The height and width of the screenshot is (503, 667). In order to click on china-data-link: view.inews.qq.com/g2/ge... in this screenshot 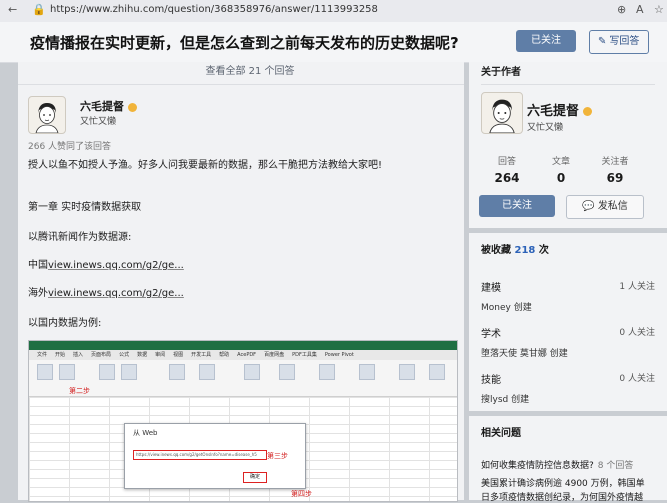, I will do `click(116, 265)`.